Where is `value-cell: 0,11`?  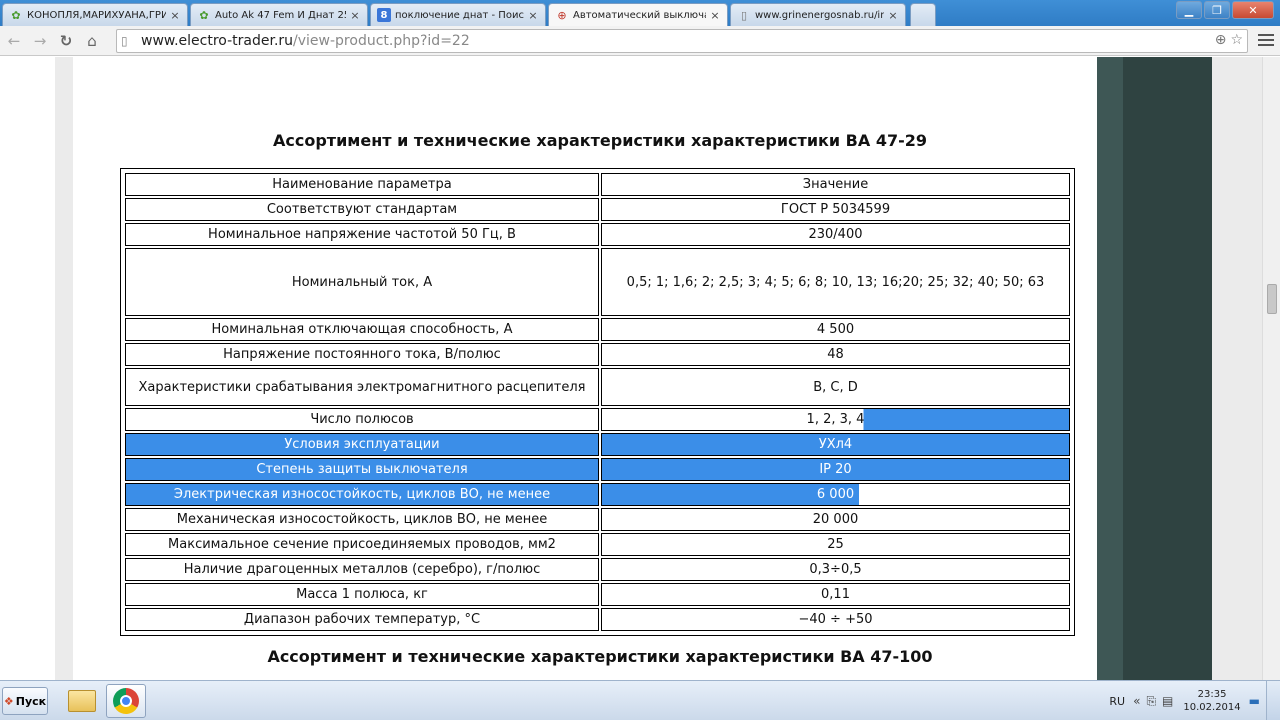
value-cell: 0,11 is located at coordinates (835, 594).